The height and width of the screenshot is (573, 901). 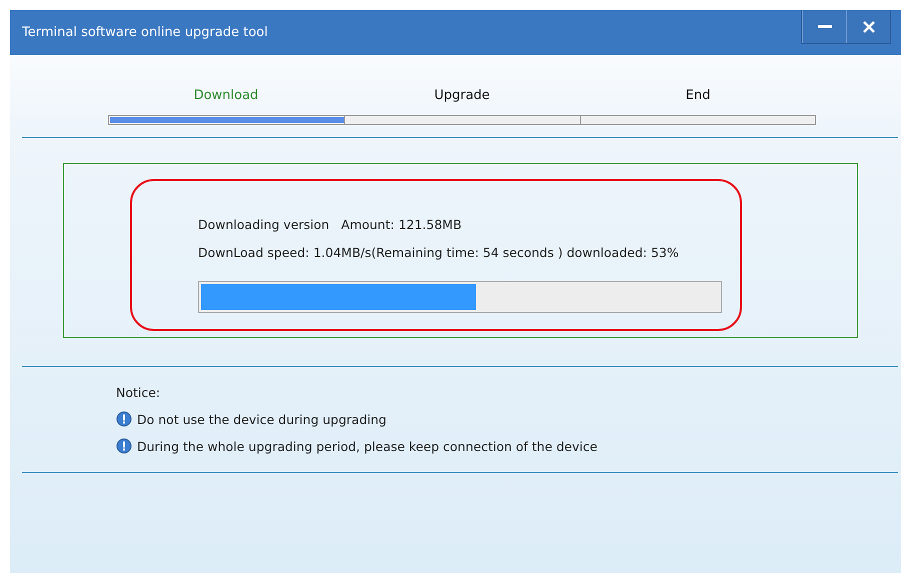 I want to click on step-label: Upgrade, so click(x=462, y=95).